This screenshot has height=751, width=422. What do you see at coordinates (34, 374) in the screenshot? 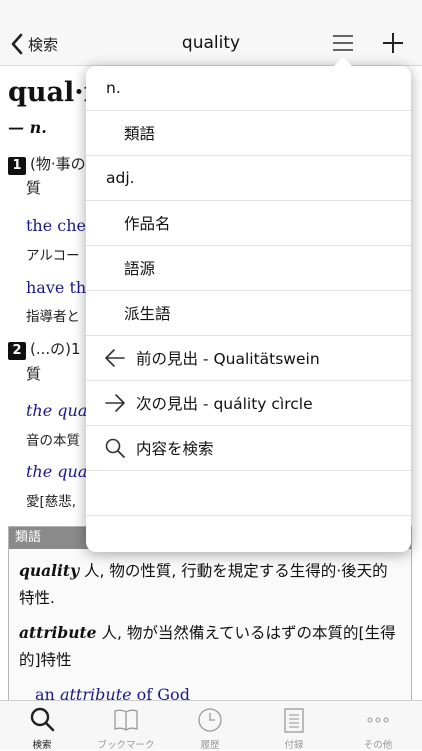
I see `sense-2-continued: 質` at bounding box center [34, 374].